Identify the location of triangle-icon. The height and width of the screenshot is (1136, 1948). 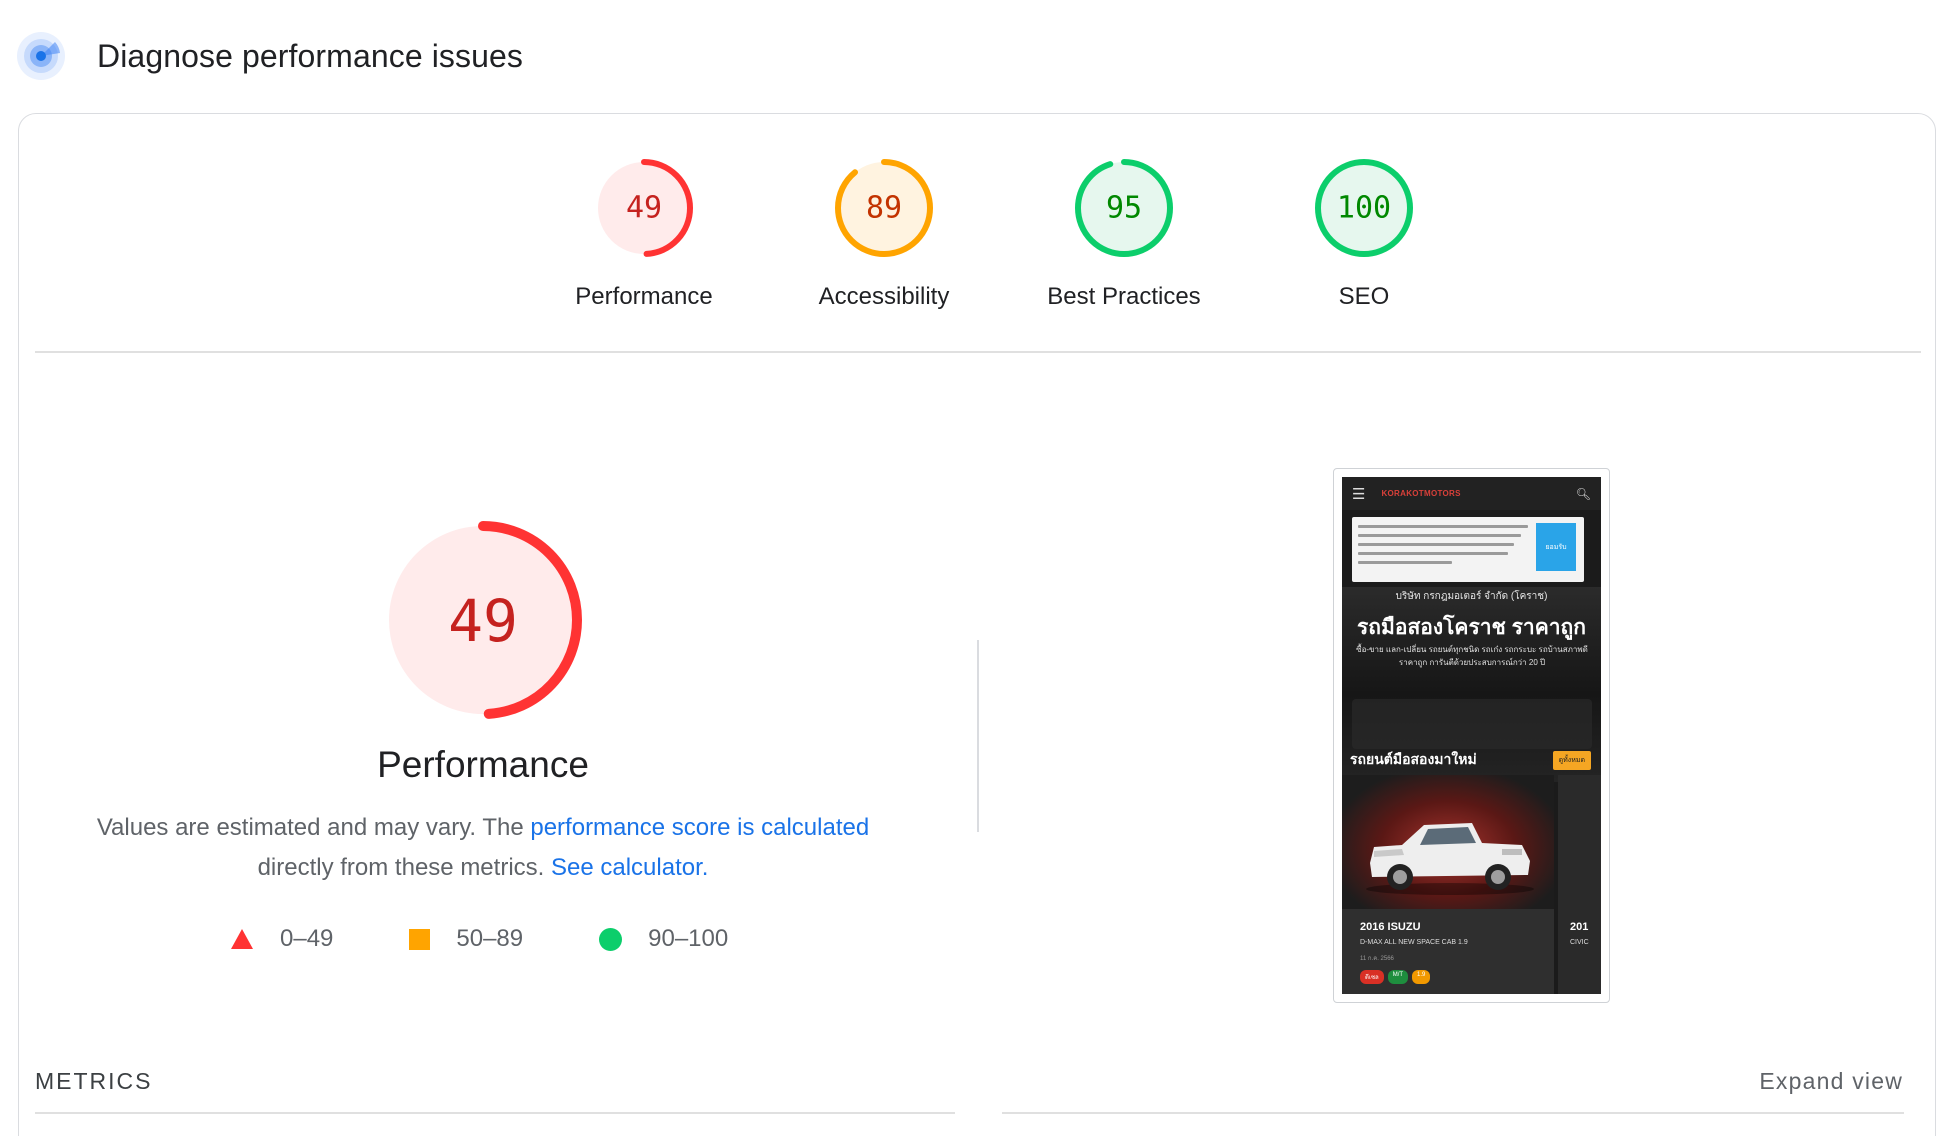
(242, 939).